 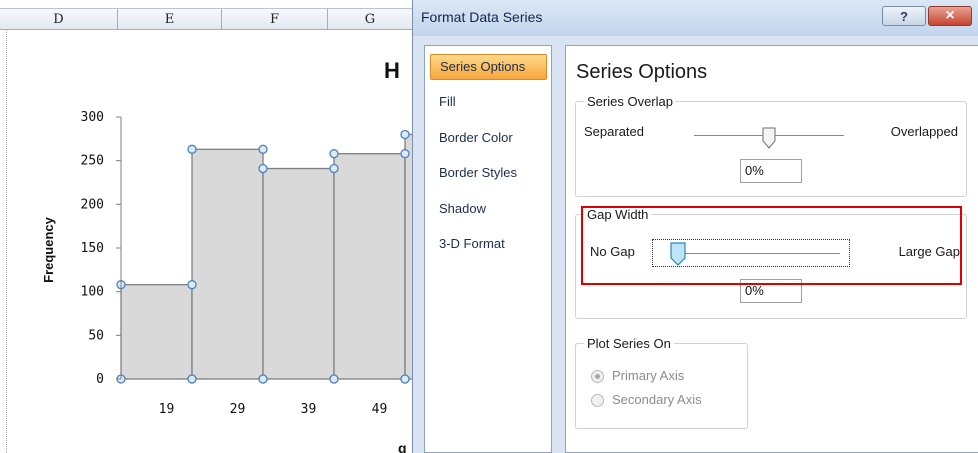 I want to click on separated-label: Separated, so click(x=614, y=131).